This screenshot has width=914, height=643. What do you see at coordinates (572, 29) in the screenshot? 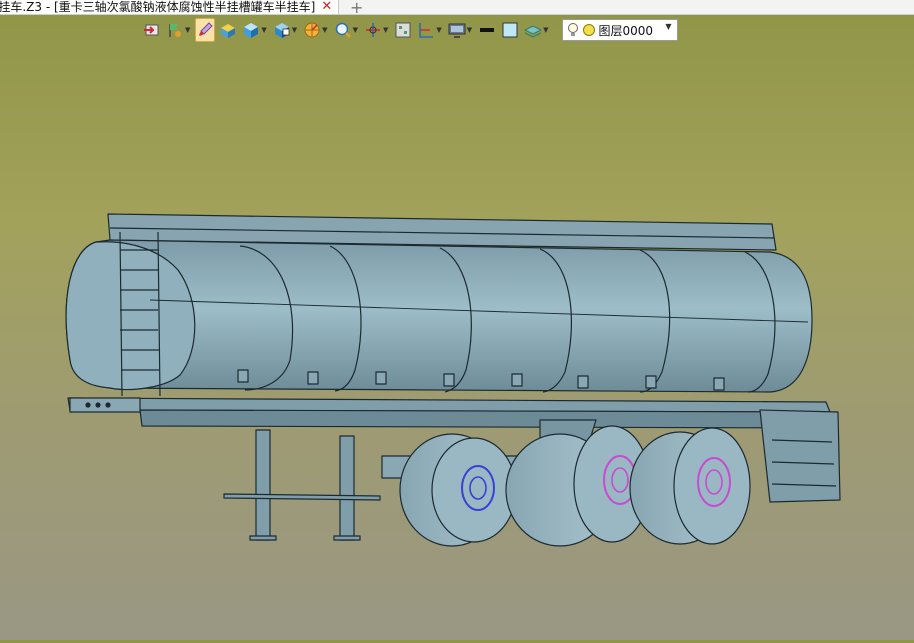
I see `bulb-icon` at bounding box center [572, 29].